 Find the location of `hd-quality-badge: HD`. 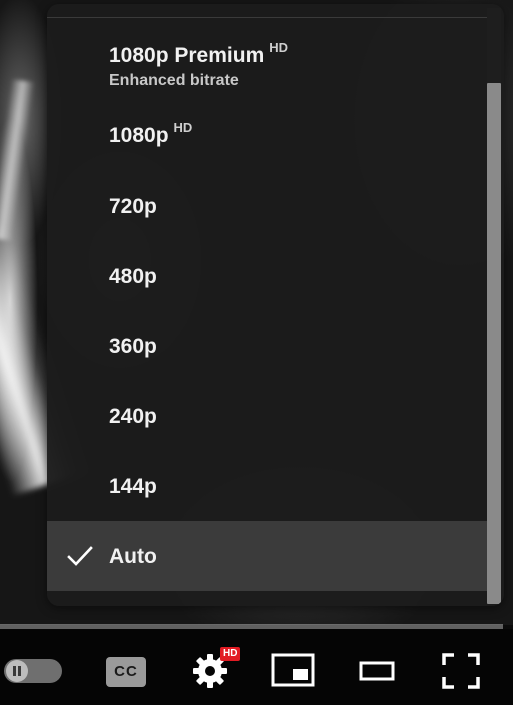

hd-quality-badge: HD is located at coordinates (230, 654).